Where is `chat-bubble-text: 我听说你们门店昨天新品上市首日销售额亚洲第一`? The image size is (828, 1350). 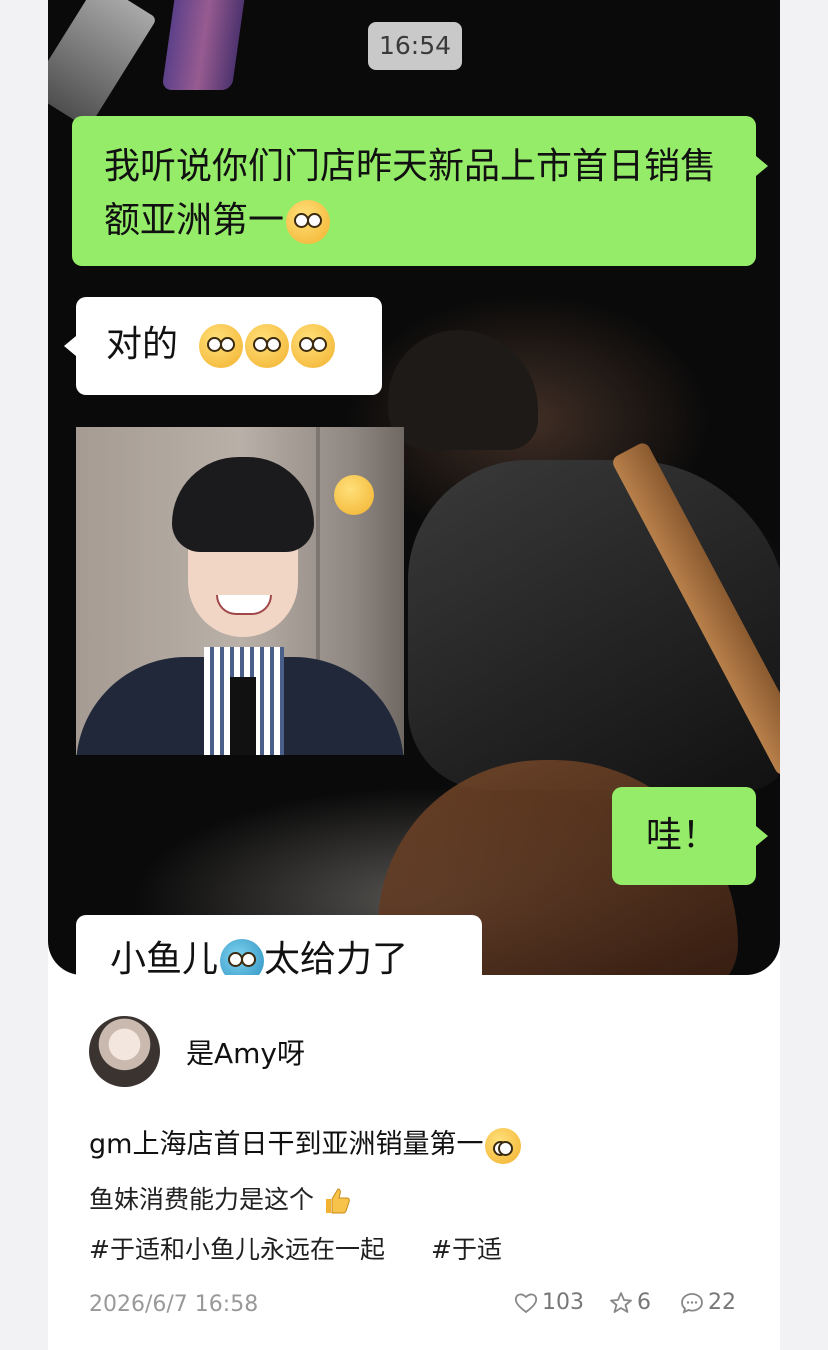 chat-bubble-text: 我听说你们门店昨天新品上市首日销售额亚洲第一 is located at coordinates (410, 193).